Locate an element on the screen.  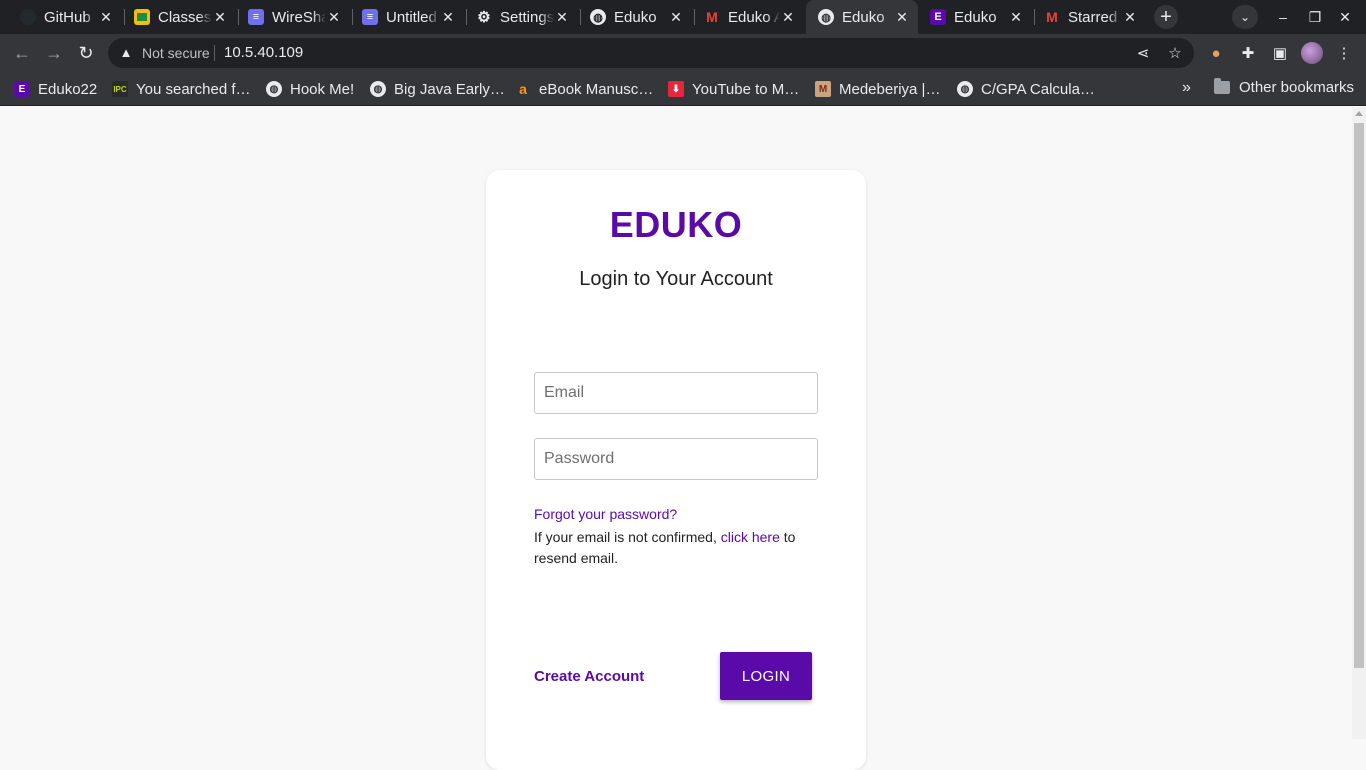
tab-classes: Classes ✕ is located at coordinates (185, 17).